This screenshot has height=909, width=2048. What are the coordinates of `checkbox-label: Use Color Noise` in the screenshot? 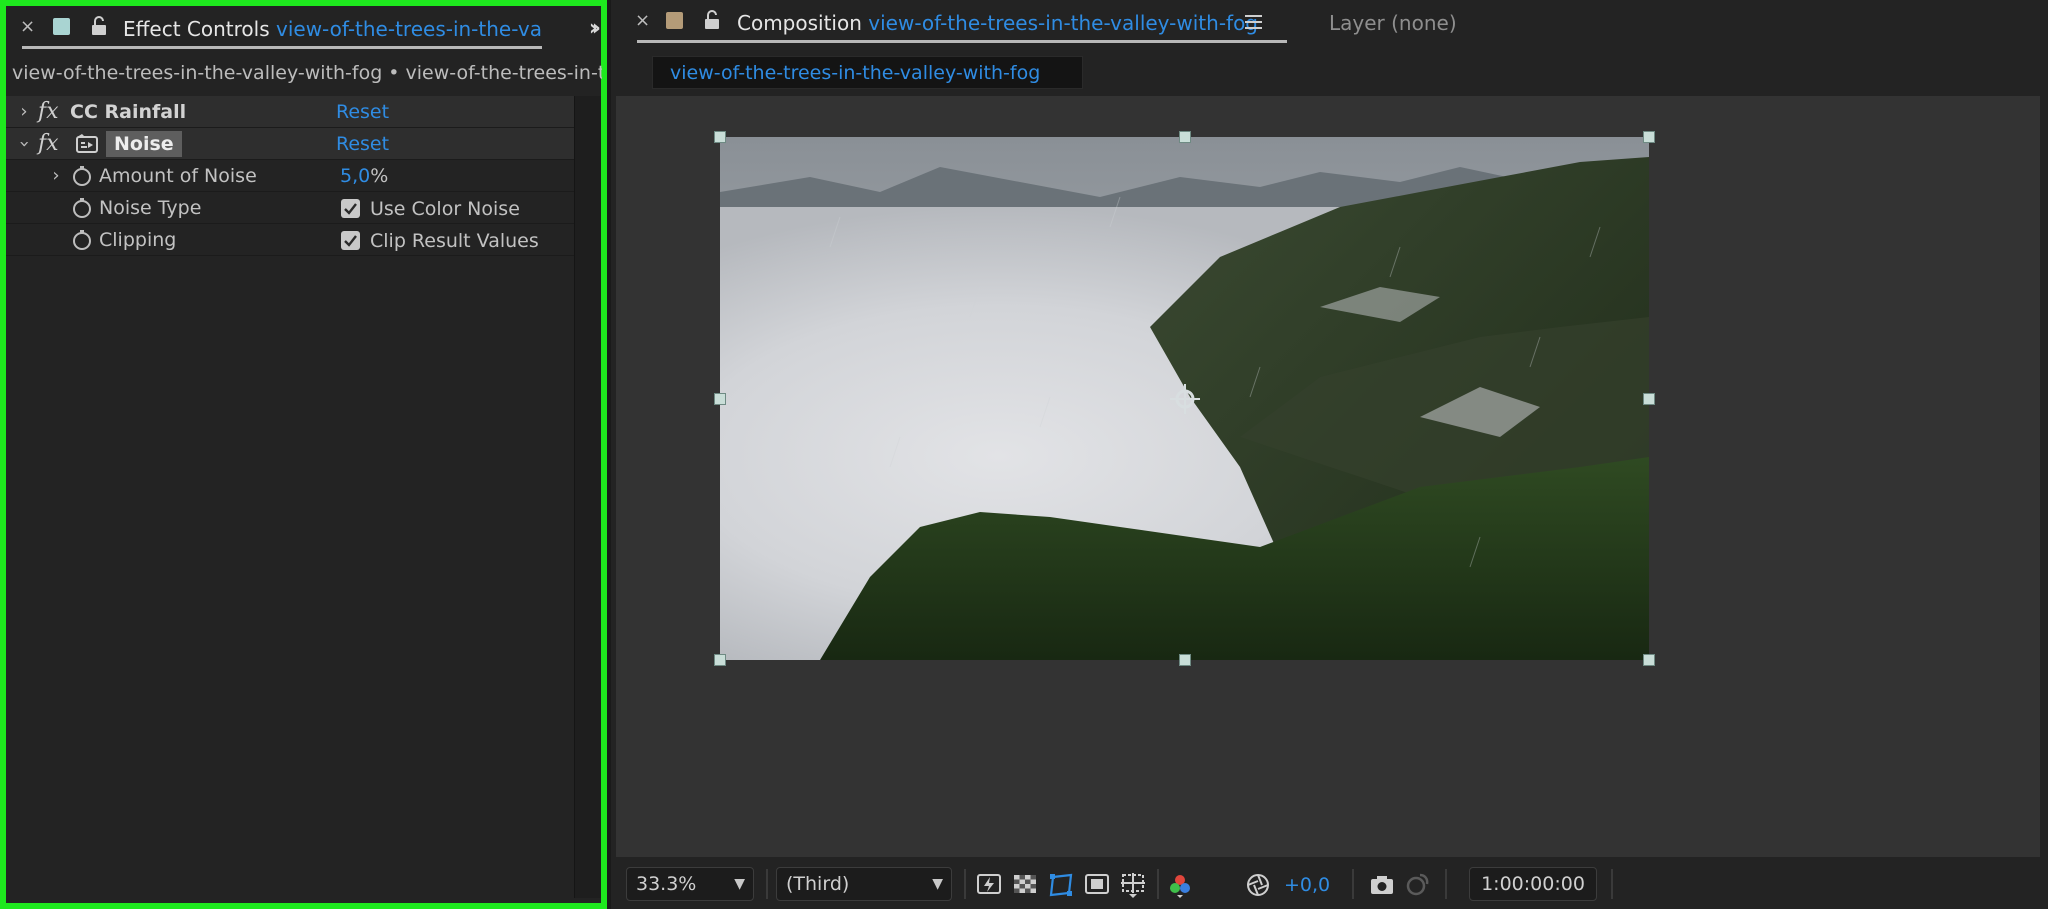 It's located at (445, 209).